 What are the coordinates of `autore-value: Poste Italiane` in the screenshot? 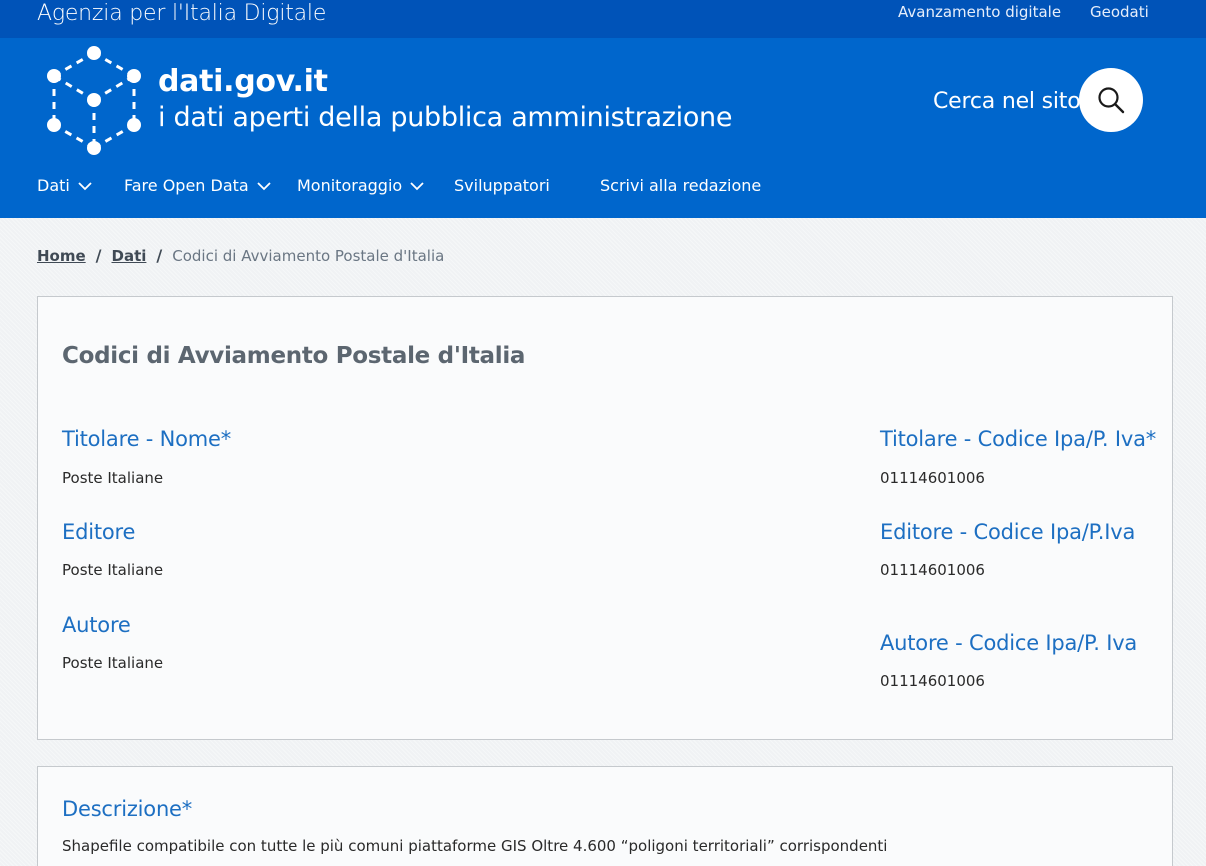 It's located at (113, 663).